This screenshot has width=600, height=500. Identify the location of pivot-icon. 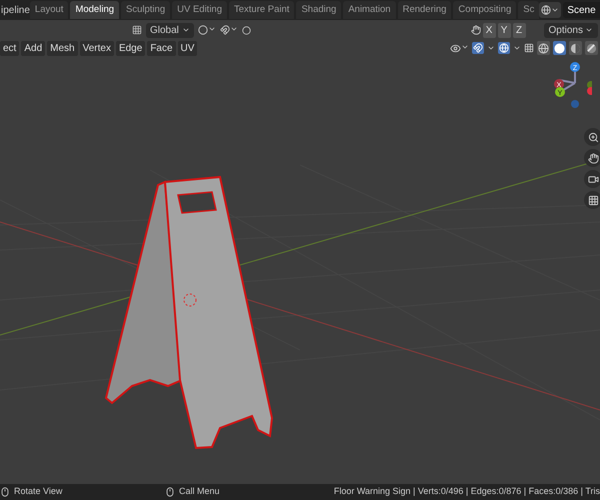
(207, 30).